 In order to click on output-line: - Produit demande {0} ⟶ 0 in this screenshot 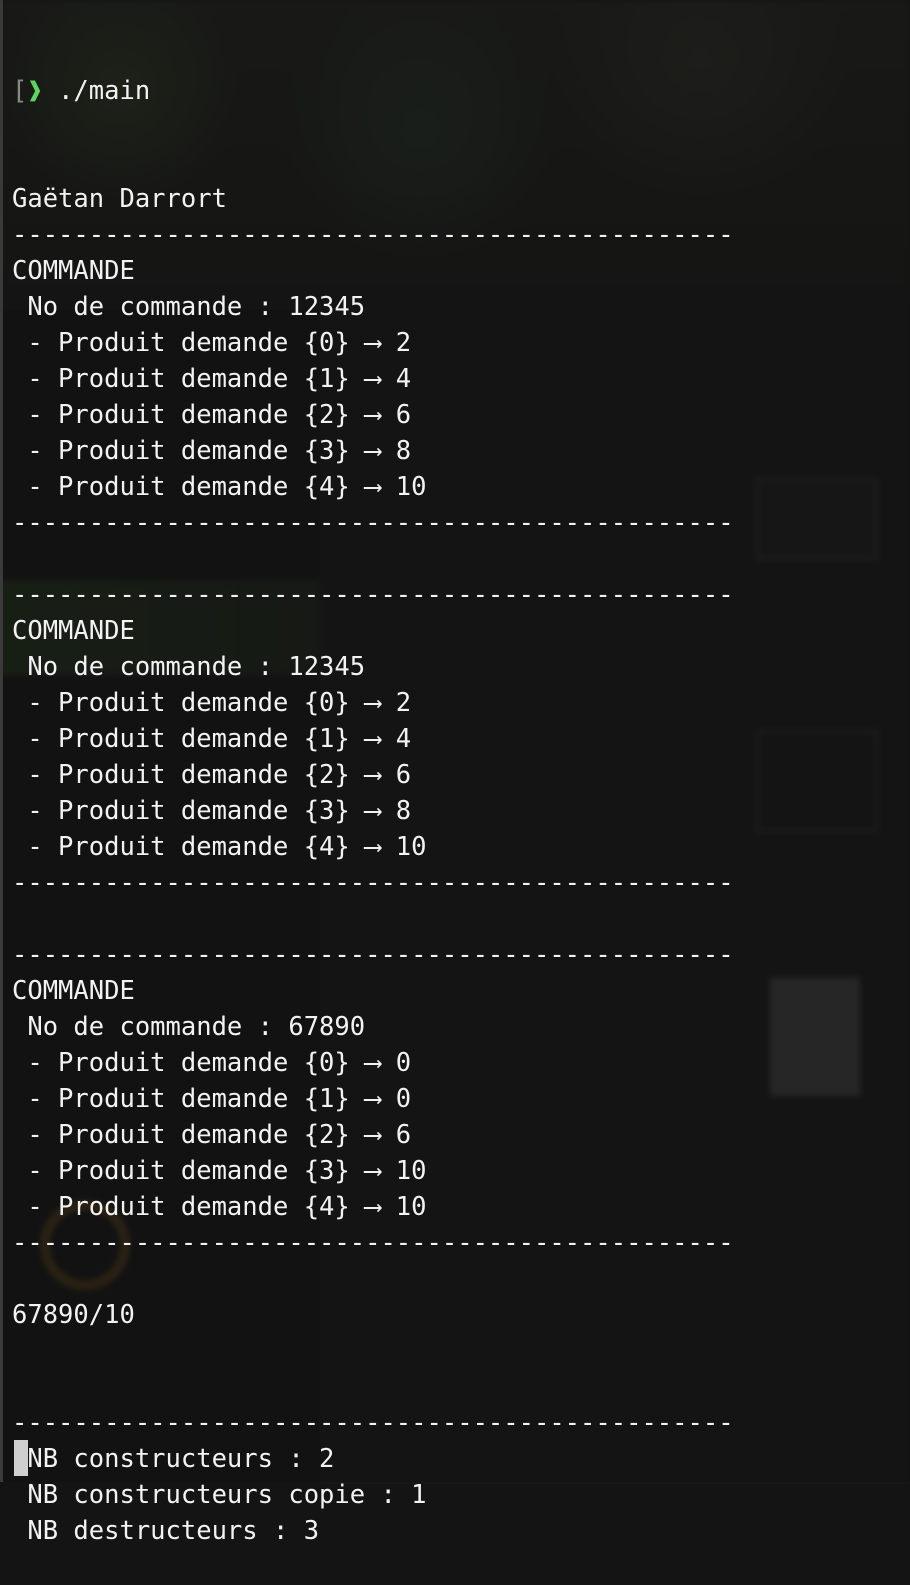, I will do `click(212, 1063)`.